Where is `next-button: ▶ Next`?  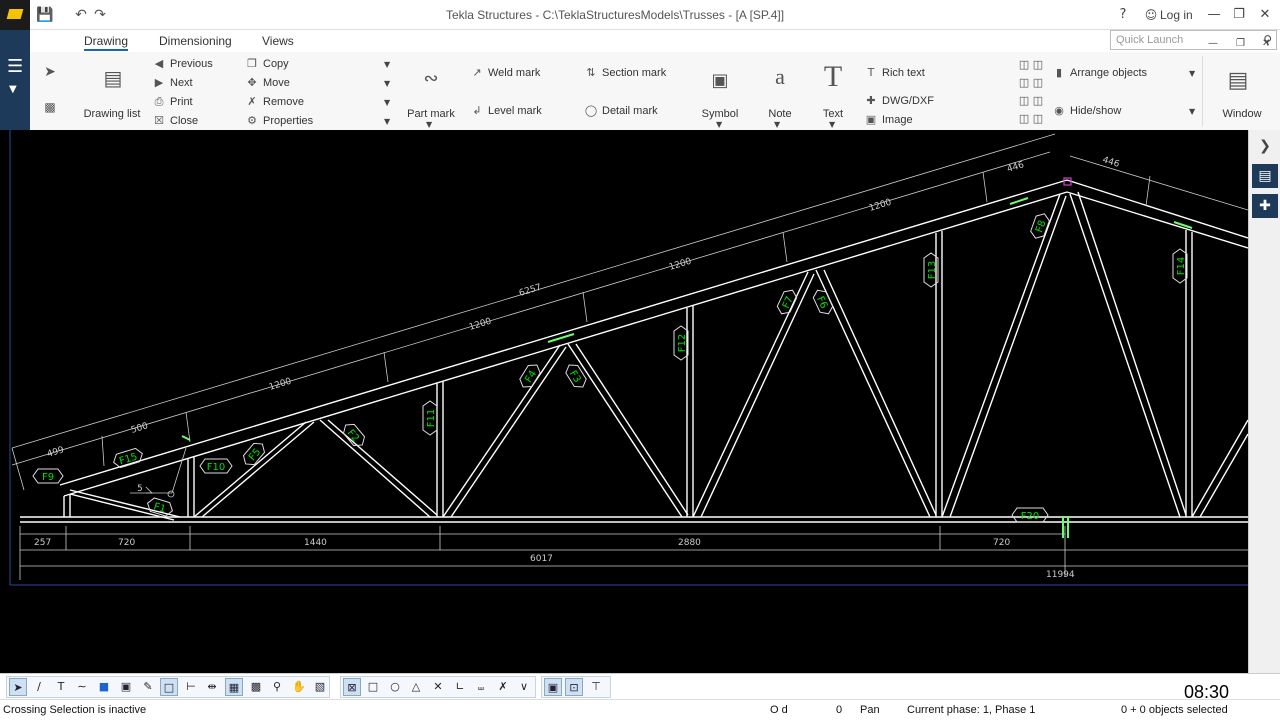
next-button: ▶ Next is located at coordinates (172, 82).